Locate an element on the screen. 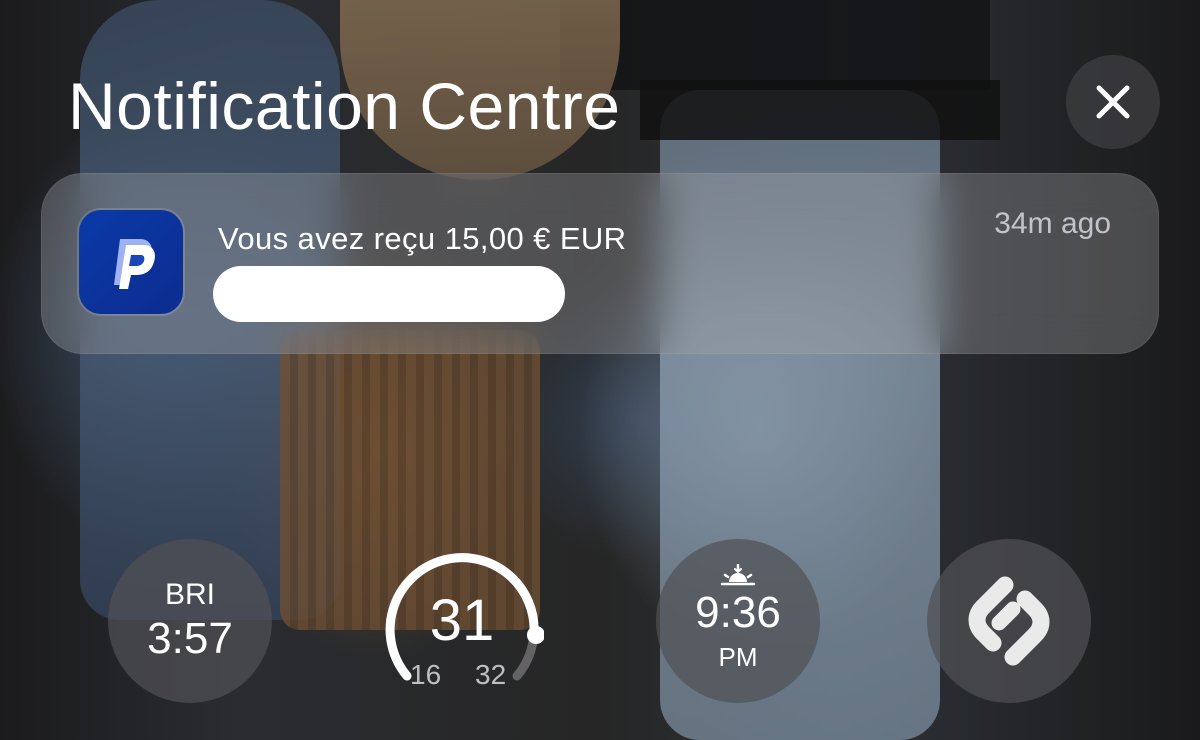 The width and height of the screenshot is (1200, 740). sunrise-widget: 9:36 PM is located at coordinates (738, 621).